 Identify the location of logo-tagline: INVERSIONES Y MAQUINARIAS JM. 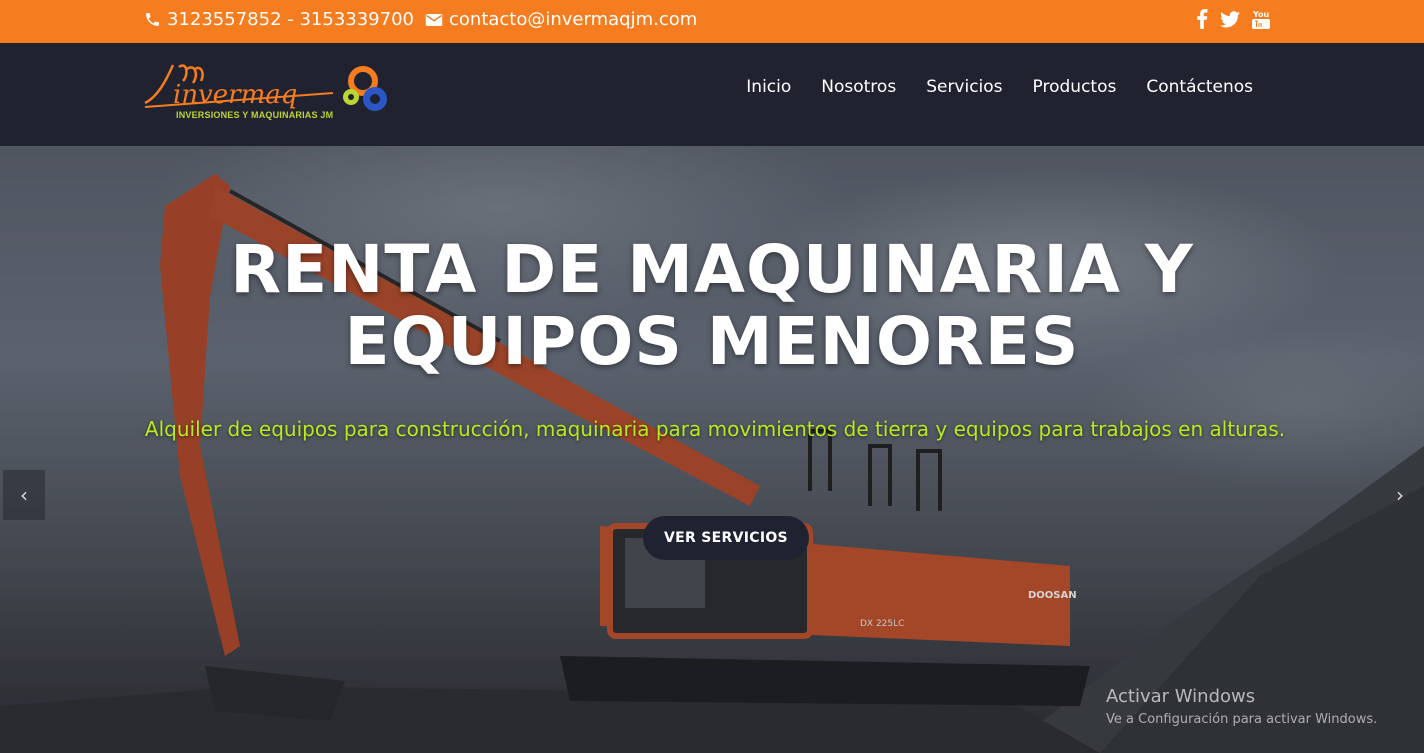
(255, 115).